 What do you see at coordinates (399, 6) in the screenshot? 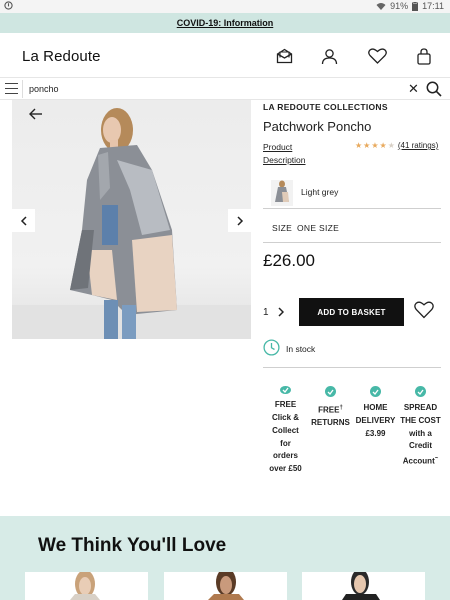
I see `battery-level: 91%` at bounding box center [399, 6].